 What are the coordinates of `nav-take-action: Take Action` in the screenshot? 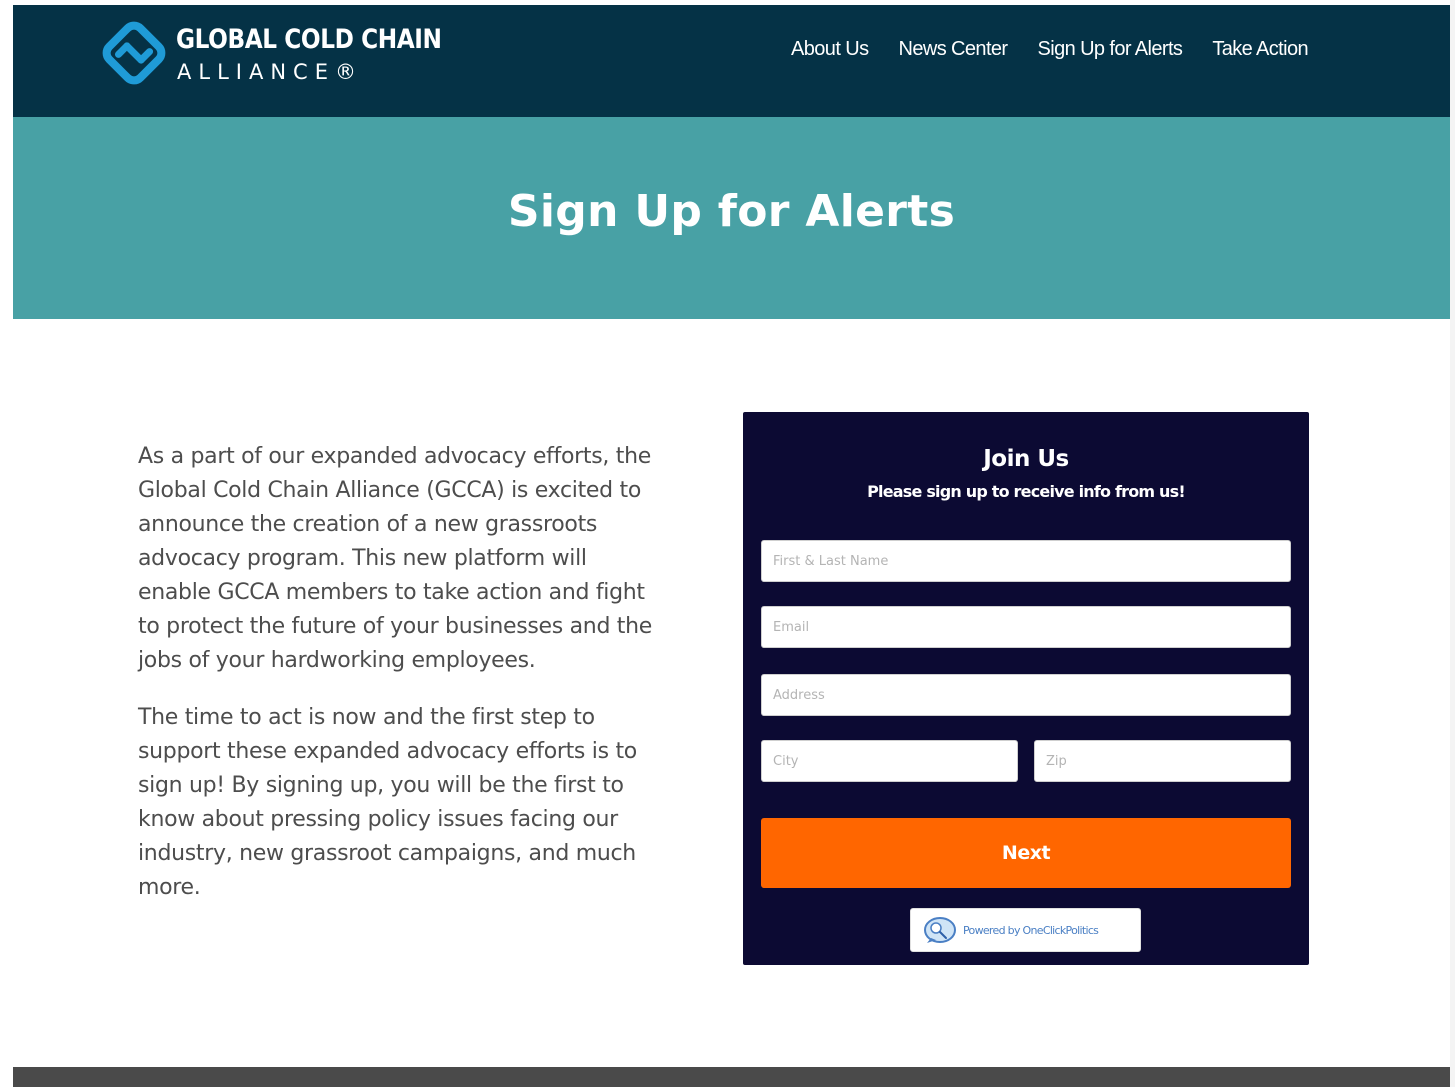 It's located at (1260, 49).